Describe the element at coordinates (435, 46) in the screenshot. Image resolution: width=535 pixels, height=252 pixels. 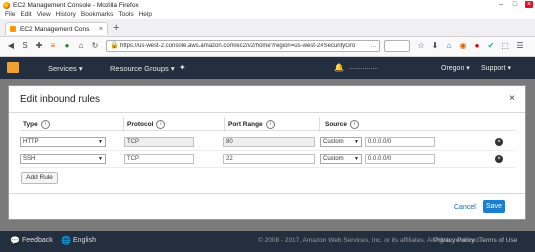
I see `download-icon: ⬇` at that location.